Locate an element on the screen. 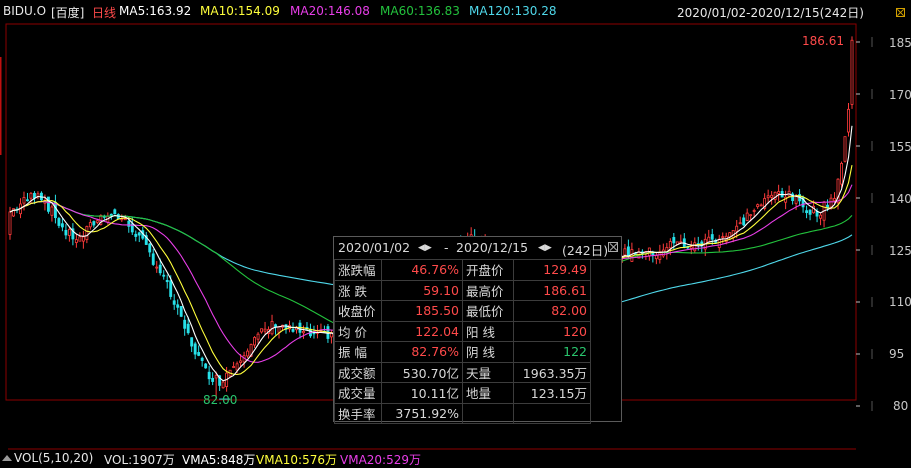  table-row: 均 价 122.04 阳 线 120 is located at coordinates (462, 331).